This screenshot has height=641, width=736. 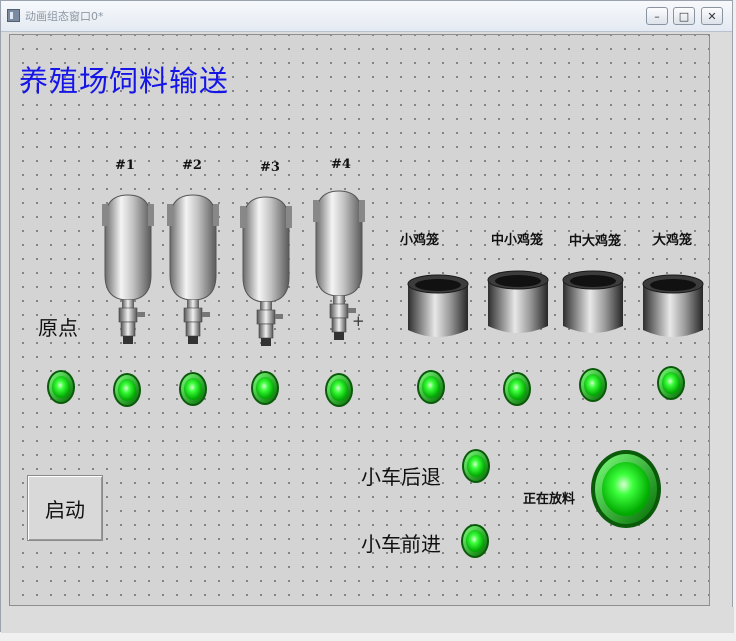 I want to click on lamp-cage-medium-small, so click(x=517, y=389).